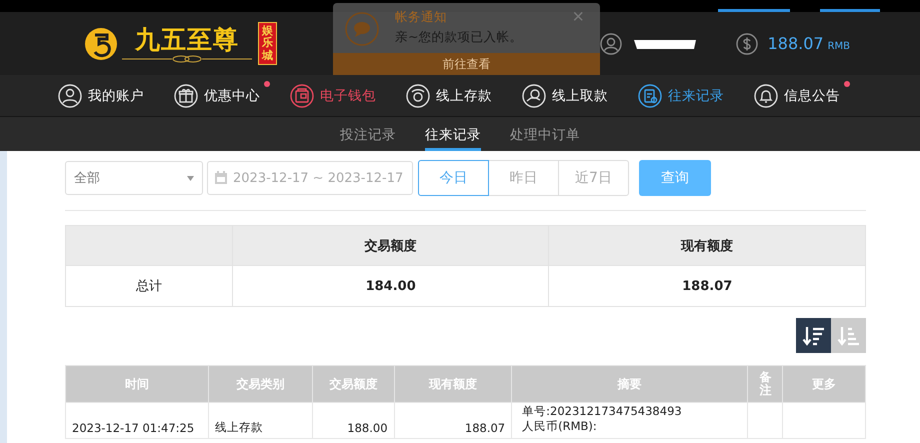 The width and height of the screenshot is (920, 443). I want to click on person-icon, so click(70, 96).